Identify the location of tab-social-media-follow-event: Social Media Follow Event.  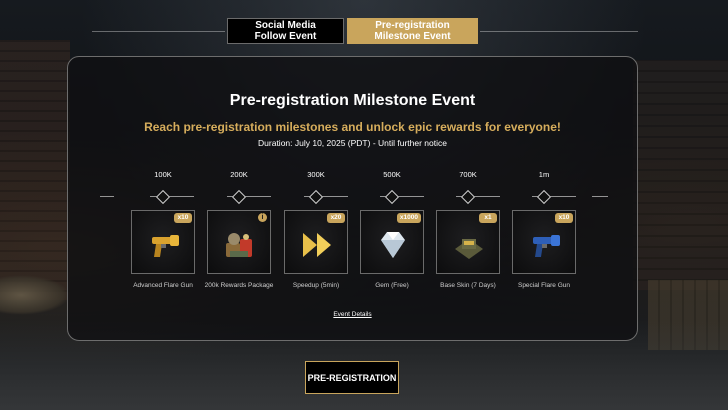
(285, 31).